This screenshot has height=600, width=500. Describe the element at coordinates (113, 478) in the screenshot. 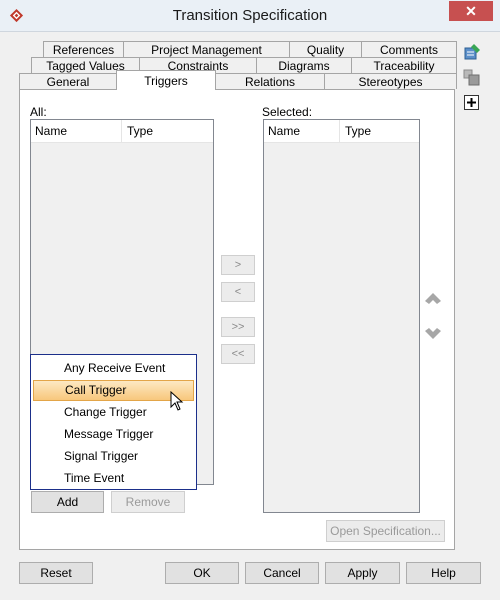

I see `menu-item-time-event: Time Event` at that location.